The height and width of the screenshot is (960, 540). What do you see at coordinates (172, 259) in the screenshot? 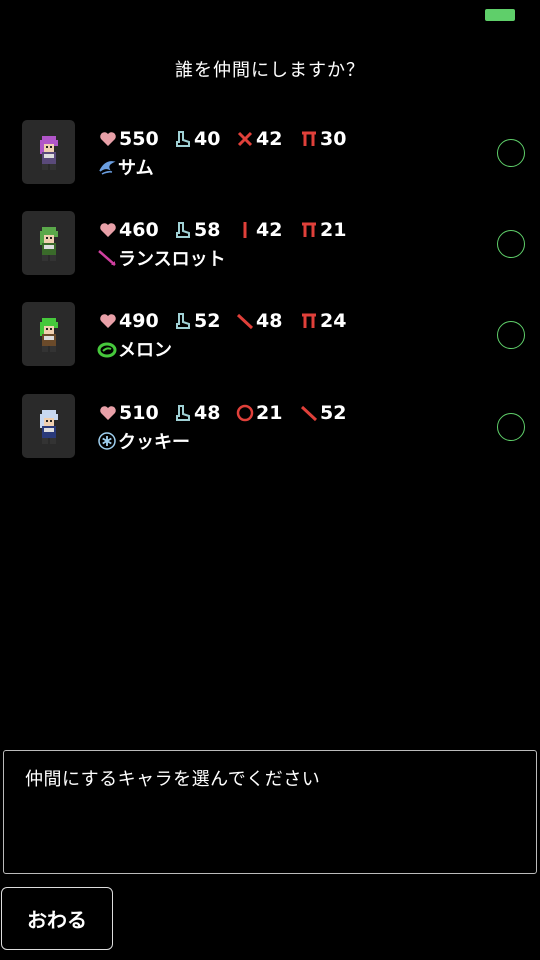
I see `character-name-label: ランスロット` at bounding box center [172, 259].